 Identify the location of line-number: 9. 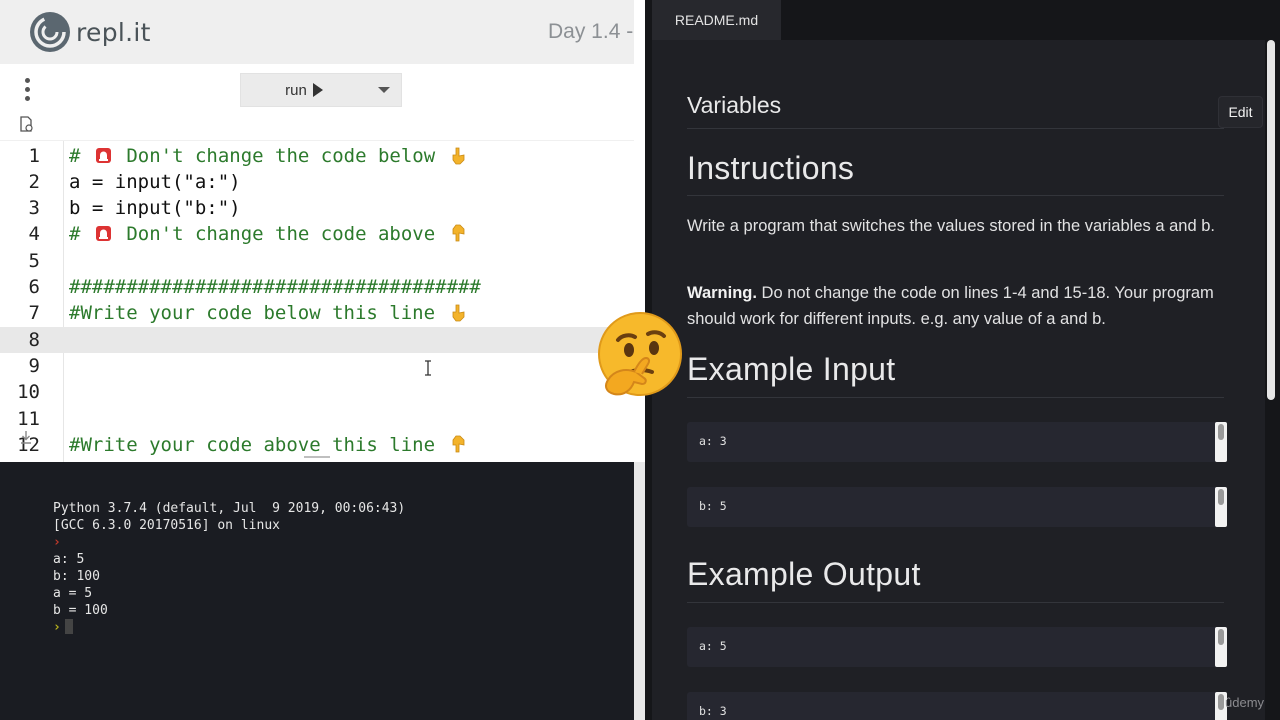
(34, 365).